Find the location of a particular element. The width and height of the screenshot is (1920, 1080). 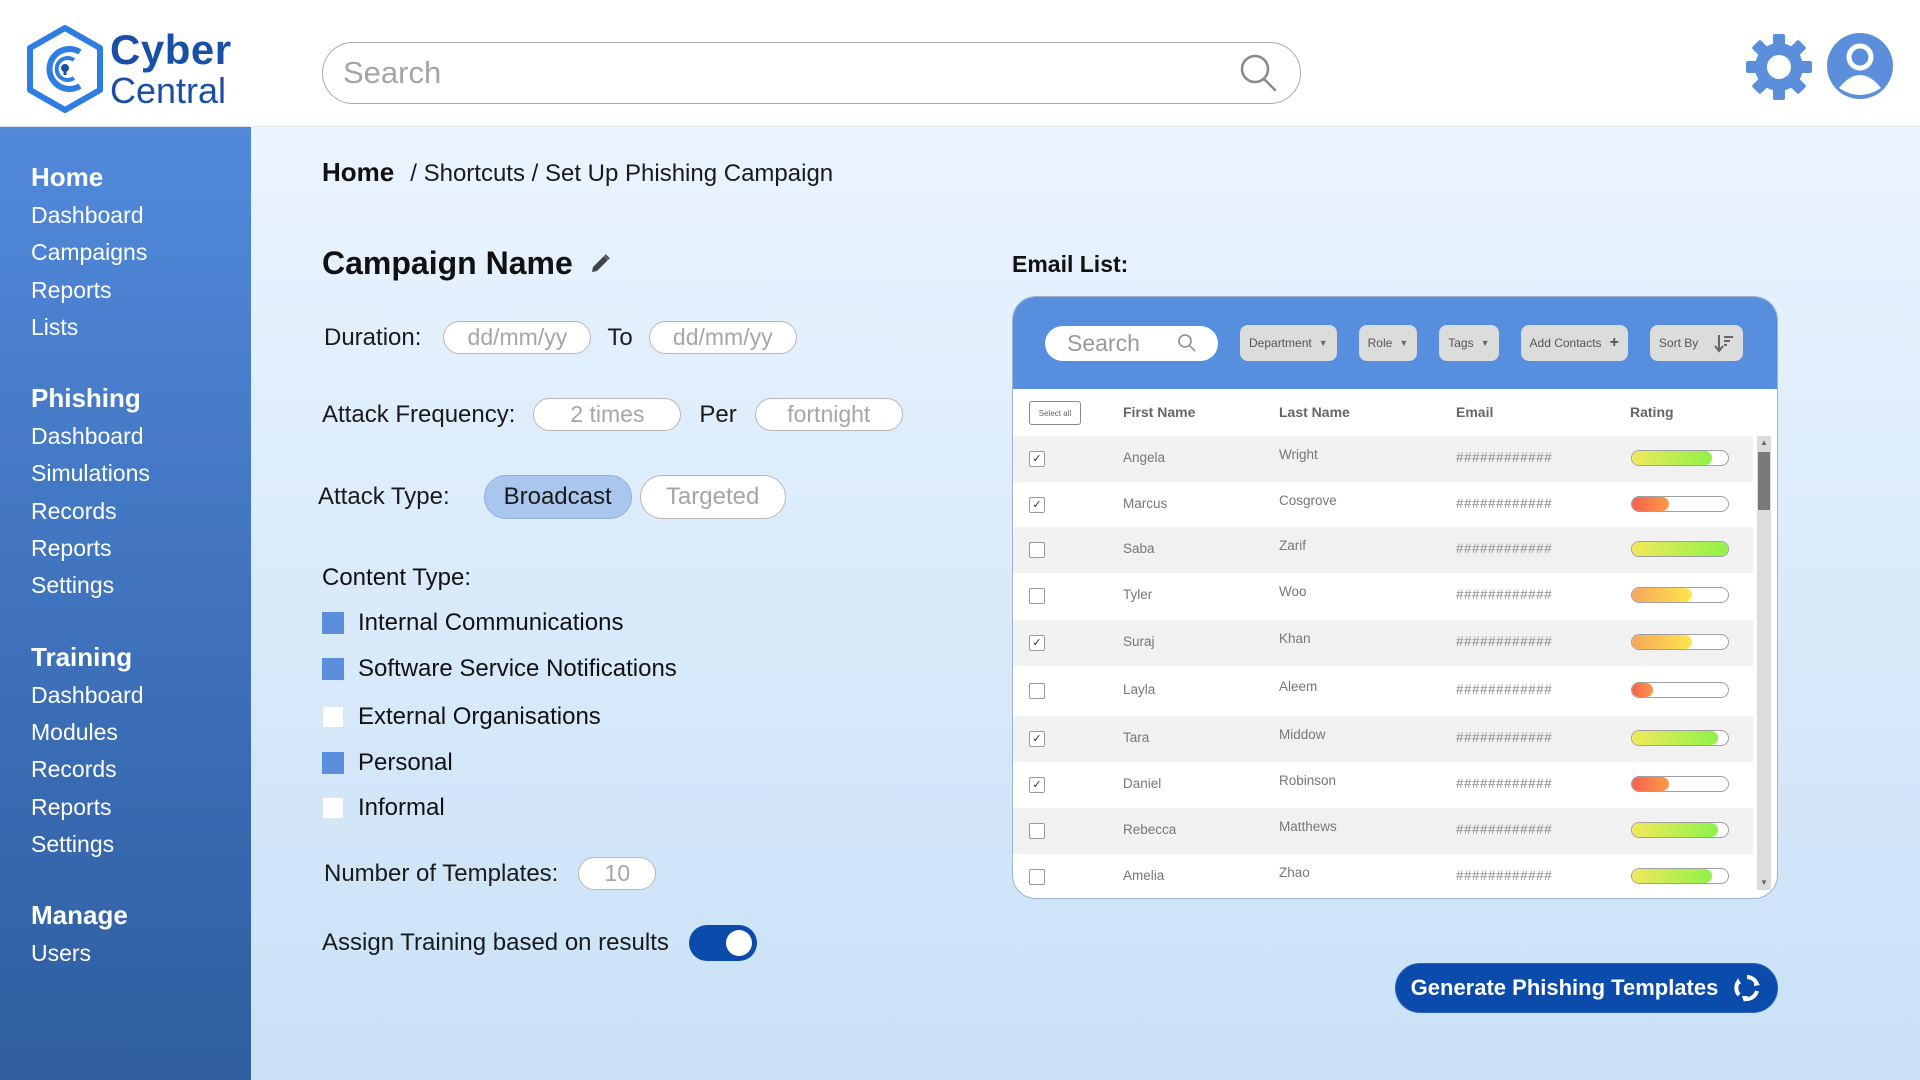

sidebar-item-phishing-records: Records is located at coordinates (125, 511).